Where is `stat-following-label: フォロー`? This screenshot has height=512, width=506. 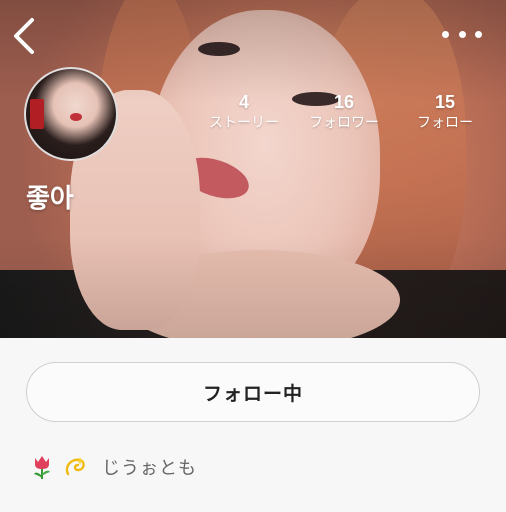
stat-following-label: フォロー is located at coordinates (445, 123).